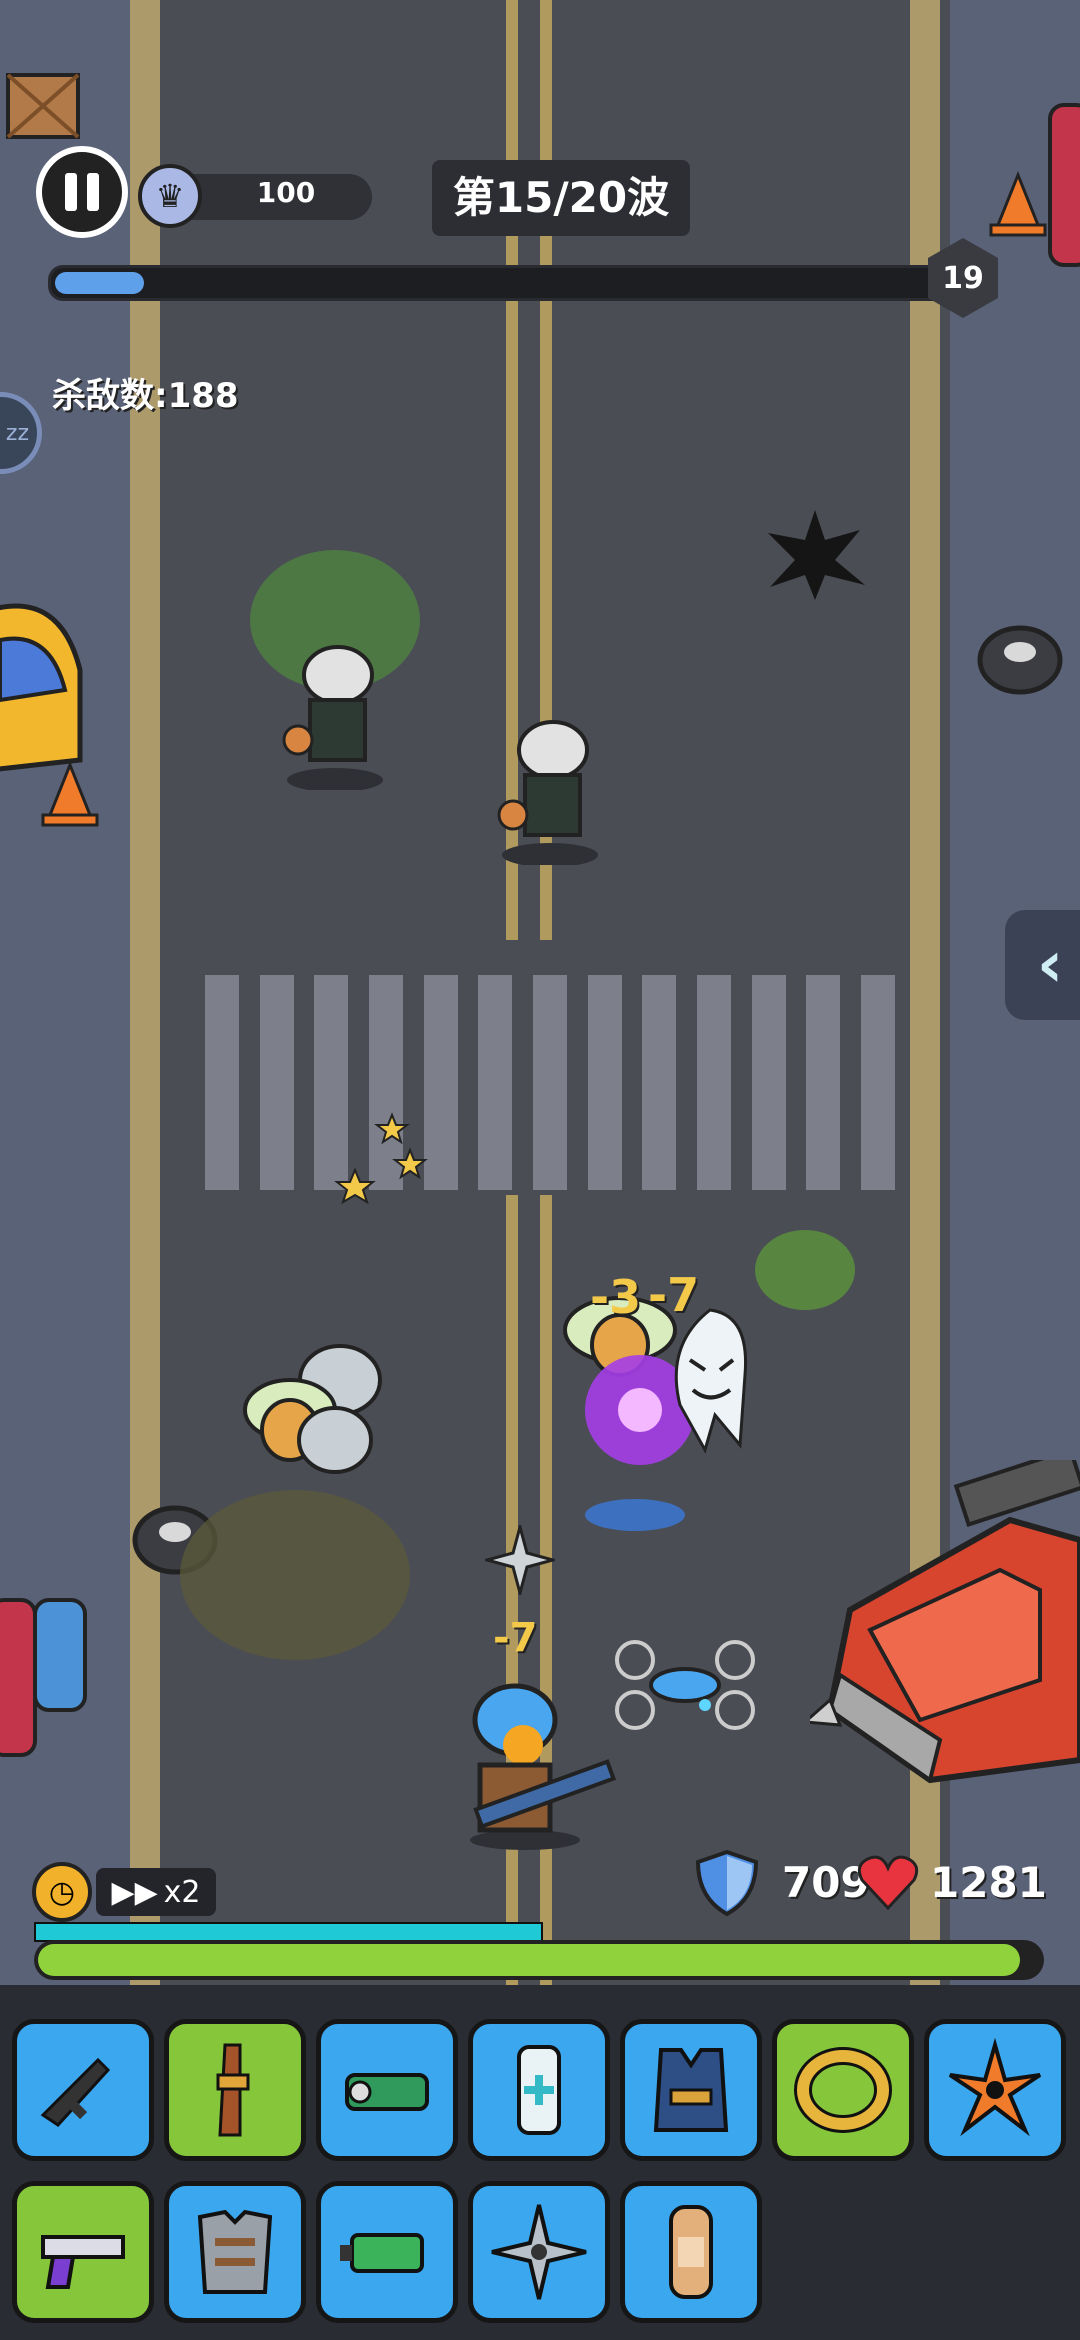 This screenshot has width=1080, height=2340. What do you see at coordinates (382, 2253) in the screenshot?
I see `battery-icon` at bounding box center [382, 2253].